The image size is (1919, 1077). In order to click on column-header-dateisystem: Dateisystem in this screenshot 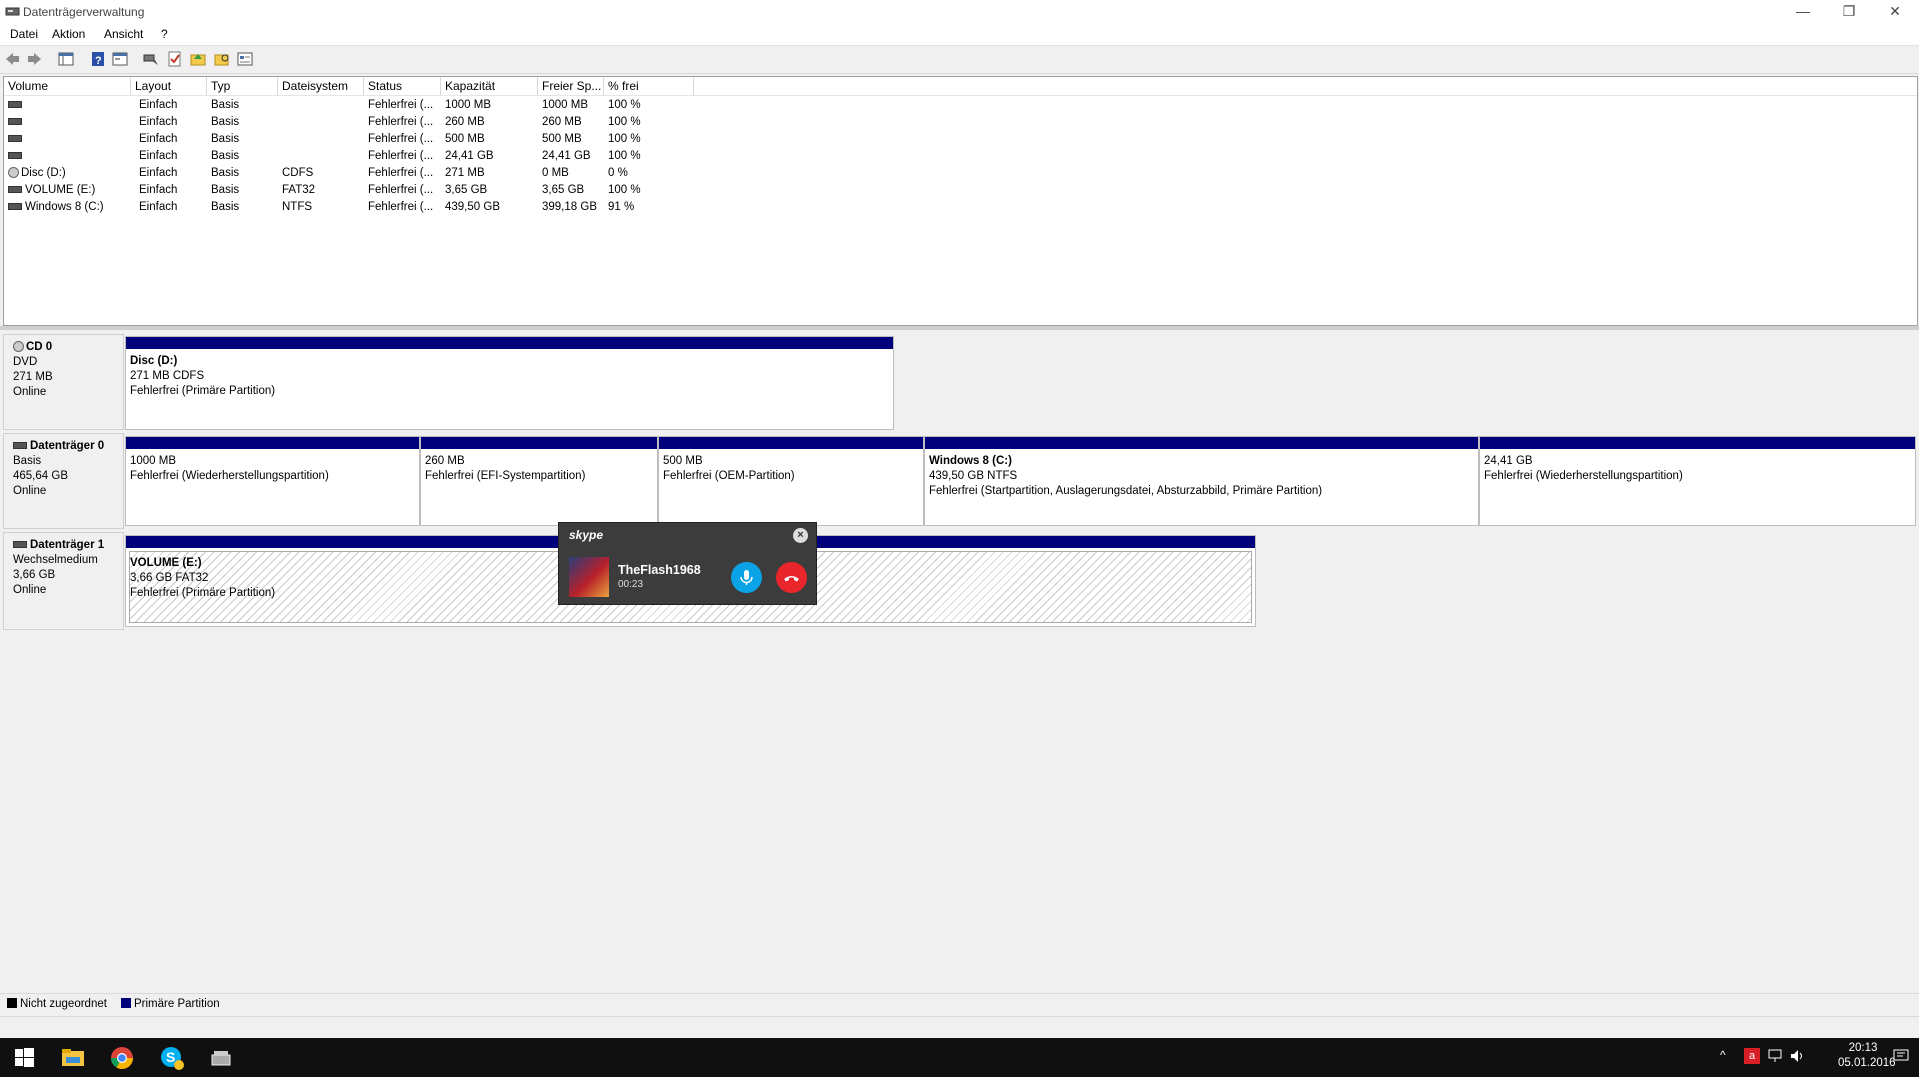, I will do `click(321, 86)`.